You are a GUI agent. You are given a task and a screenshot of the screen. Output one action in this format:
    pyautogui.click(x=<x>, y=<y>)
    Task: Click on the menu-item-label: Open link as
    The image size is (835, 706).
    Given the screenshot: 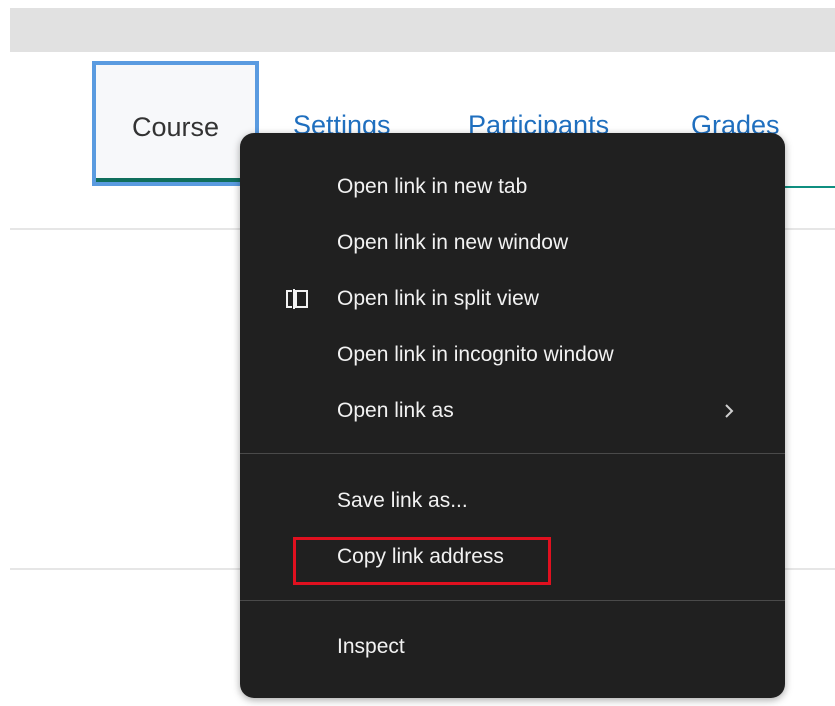 What is the action you would take?
    pyautogui.click(x=395, y=410)
    